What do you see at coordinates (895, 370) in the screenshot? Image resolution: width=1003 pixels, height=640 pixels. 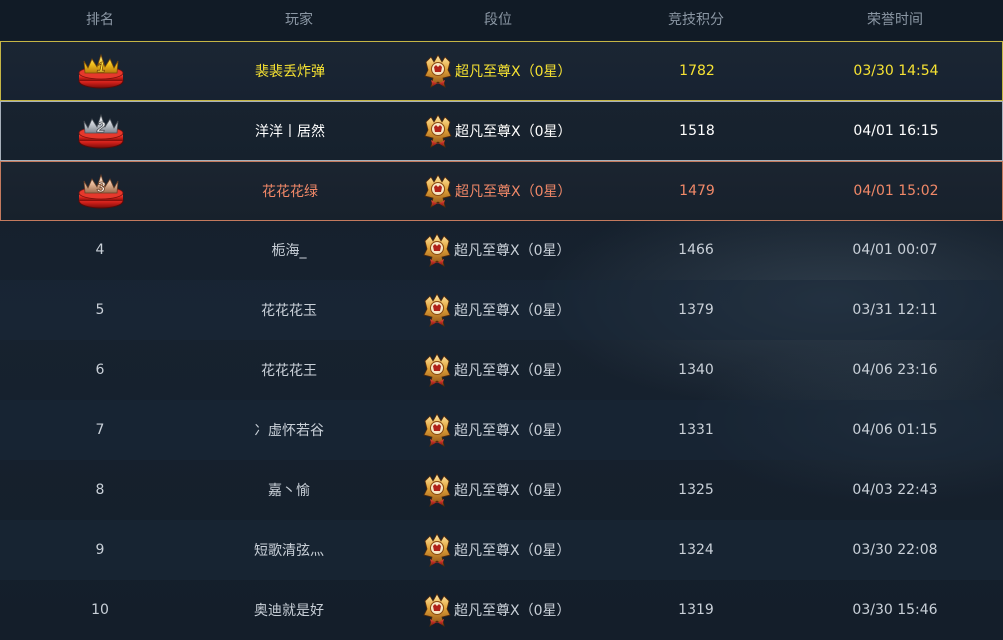 I see `time-cell: 04/06 23:16` at bounding box center [895, 370].